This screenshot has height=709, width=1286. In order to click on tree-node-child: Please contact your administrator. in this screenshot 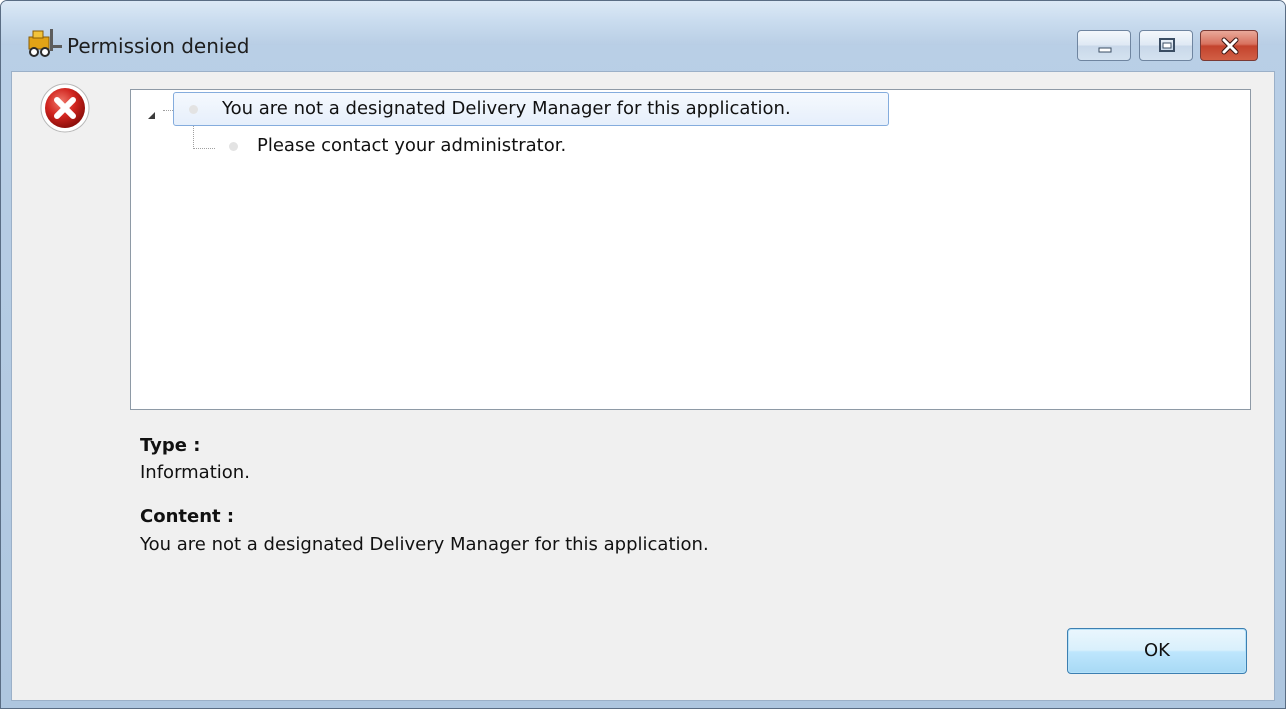, I will do `click(411, 146)`.